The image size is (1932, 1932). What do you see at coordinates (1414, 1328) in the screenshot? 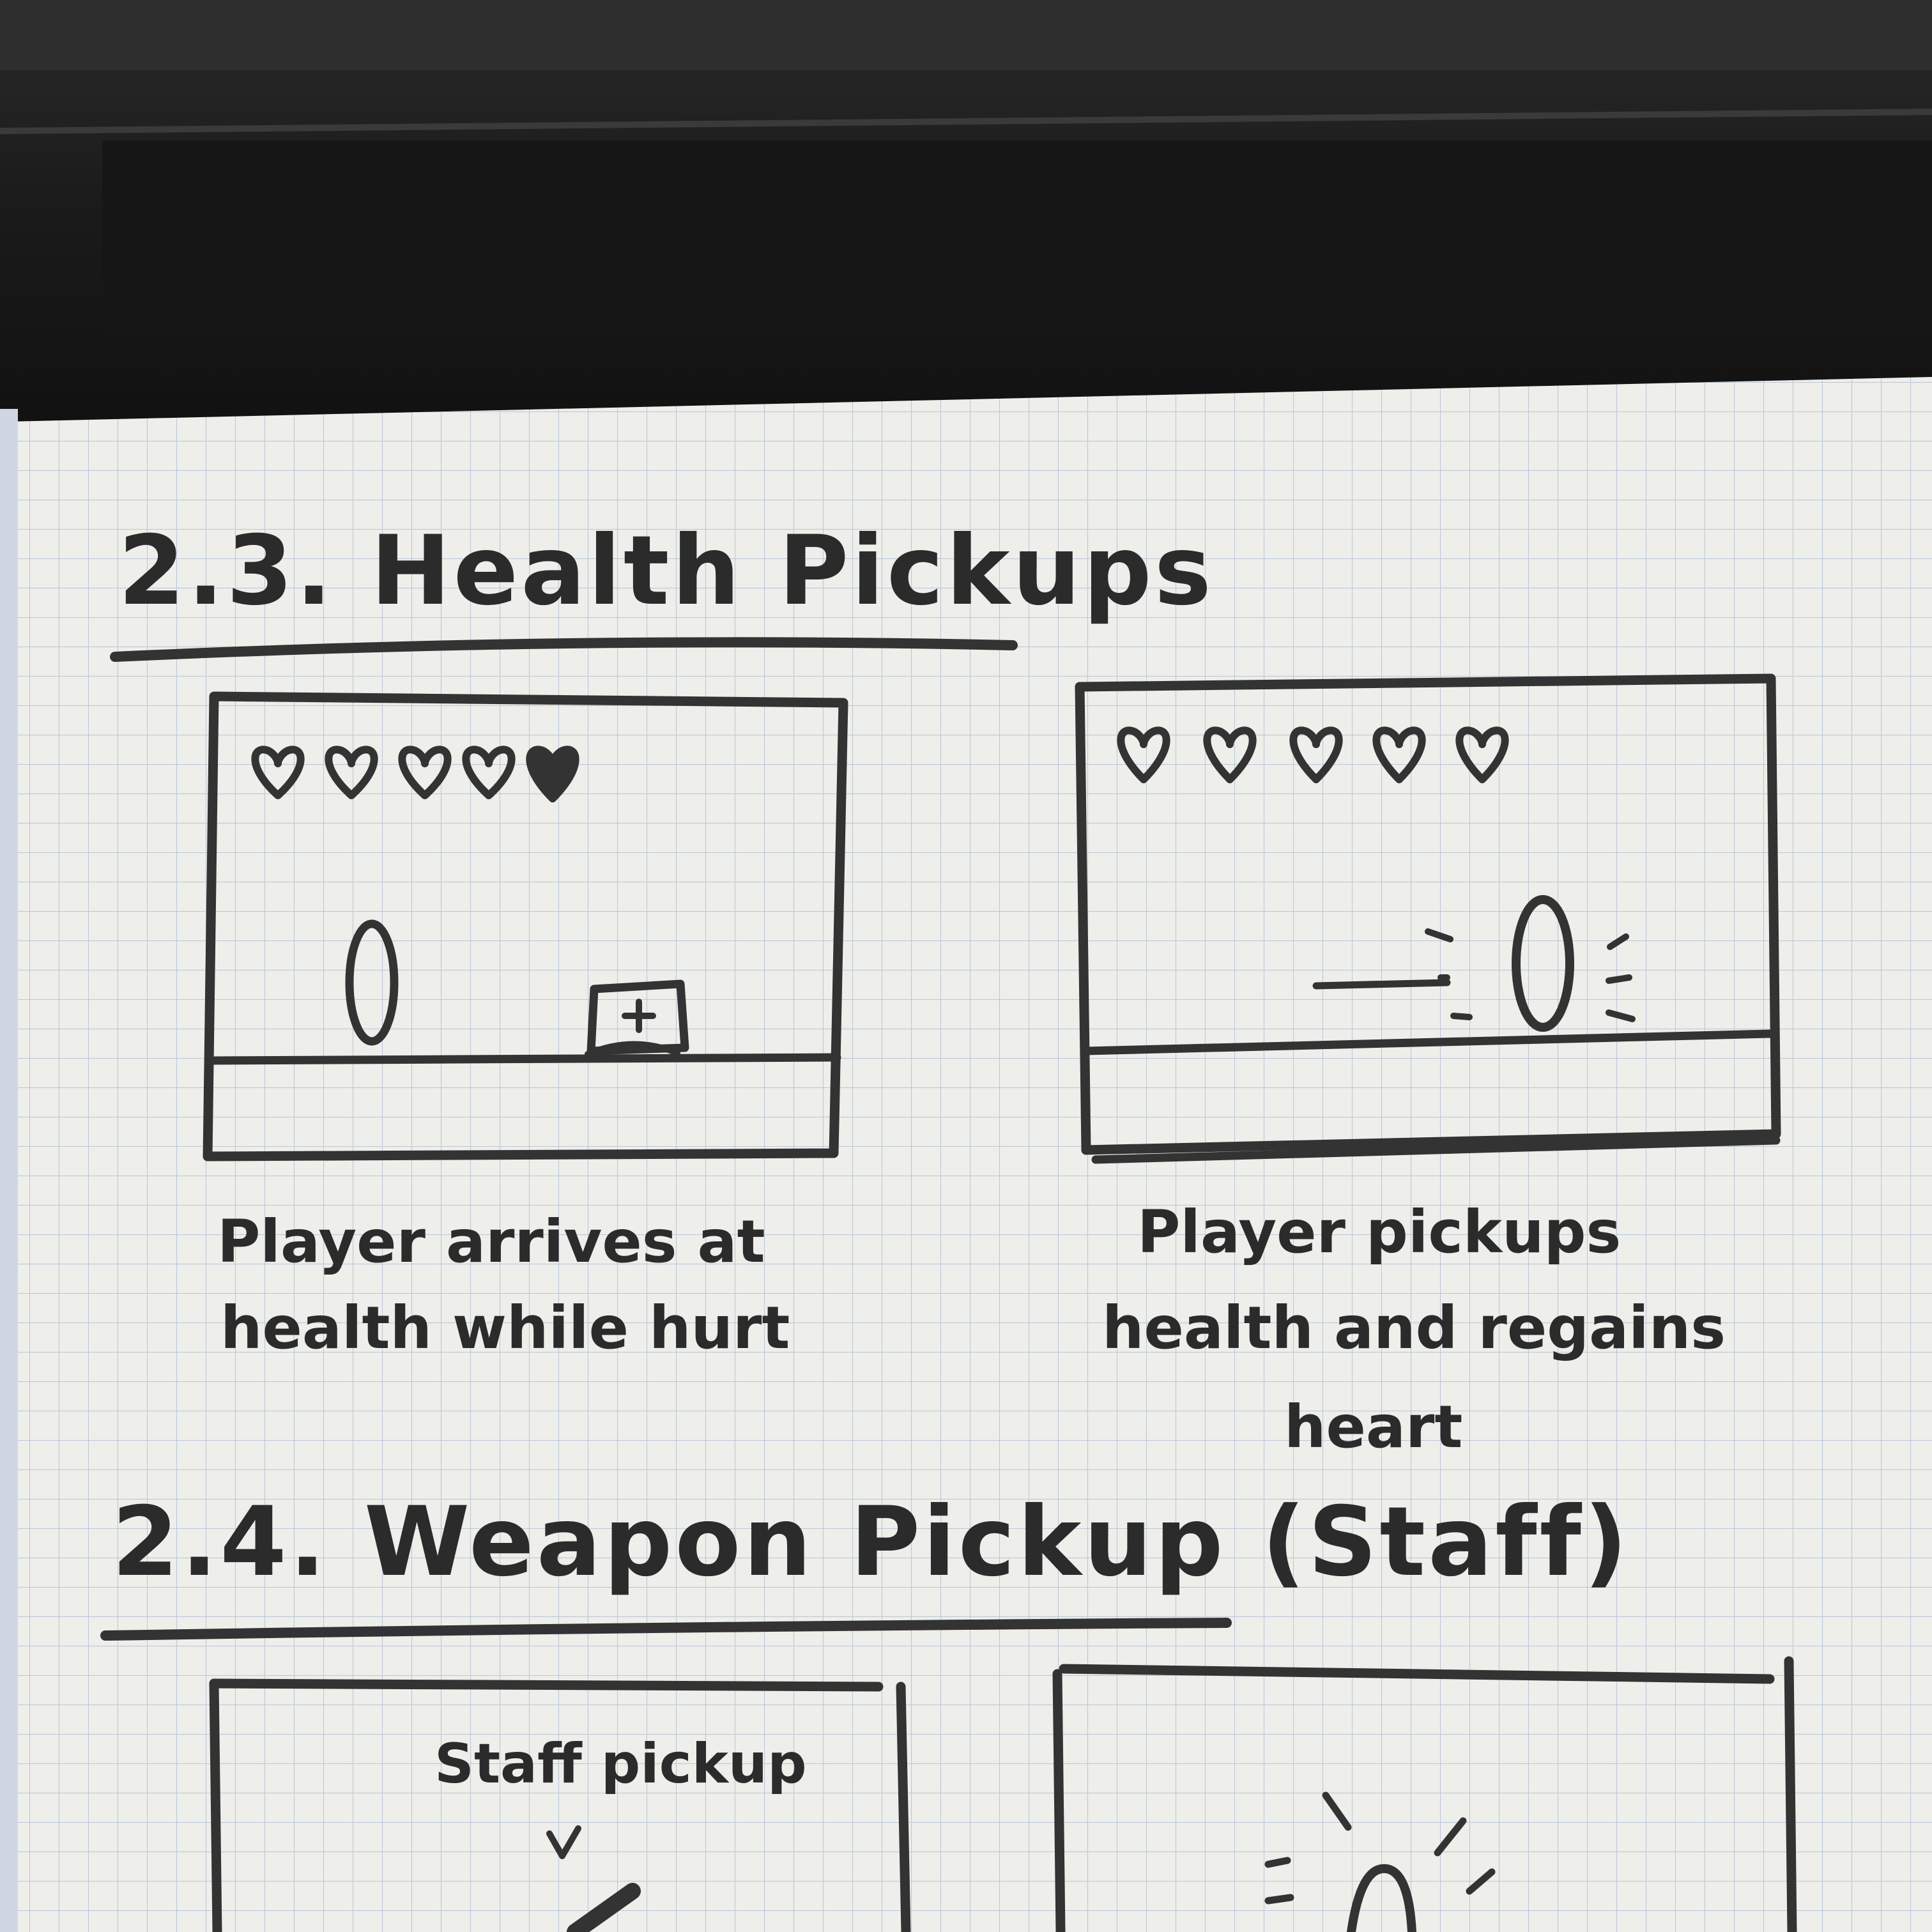
I see `panel-2-caption-line-2: health and regains` at bounding box center [1414, 1328].